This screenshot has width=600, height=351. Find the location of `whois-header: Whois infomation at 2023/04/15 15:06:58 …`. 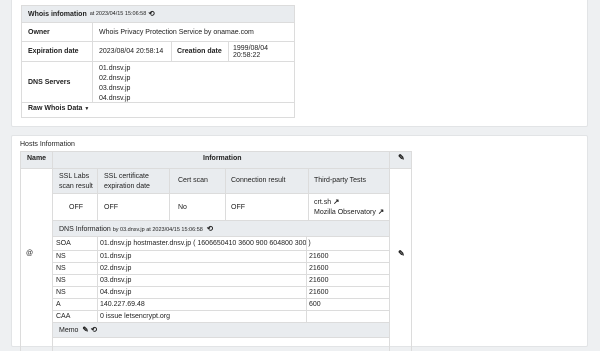

whois-header: Whois infomation at 2023/04/15 15:06:58 … is located at coordinates (158, 14).